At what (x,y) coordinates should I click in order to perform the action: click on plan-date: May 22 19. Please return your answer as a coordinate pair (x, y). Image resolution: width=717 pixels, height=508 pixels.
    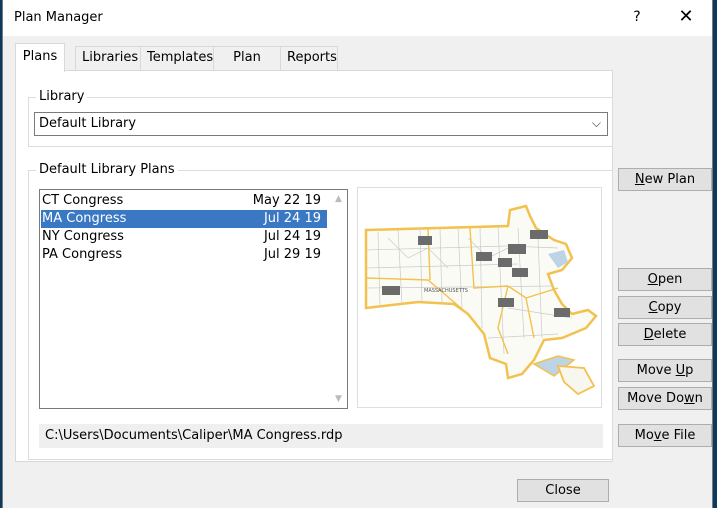
    Looking at the image, I should click on (286, 200).